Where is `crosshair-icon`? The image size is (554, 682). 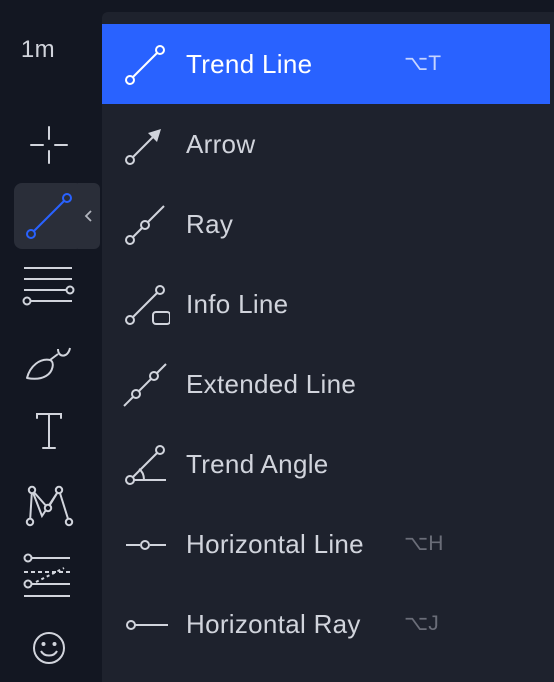
crosshair-icon is located at coordinates (49, 145).